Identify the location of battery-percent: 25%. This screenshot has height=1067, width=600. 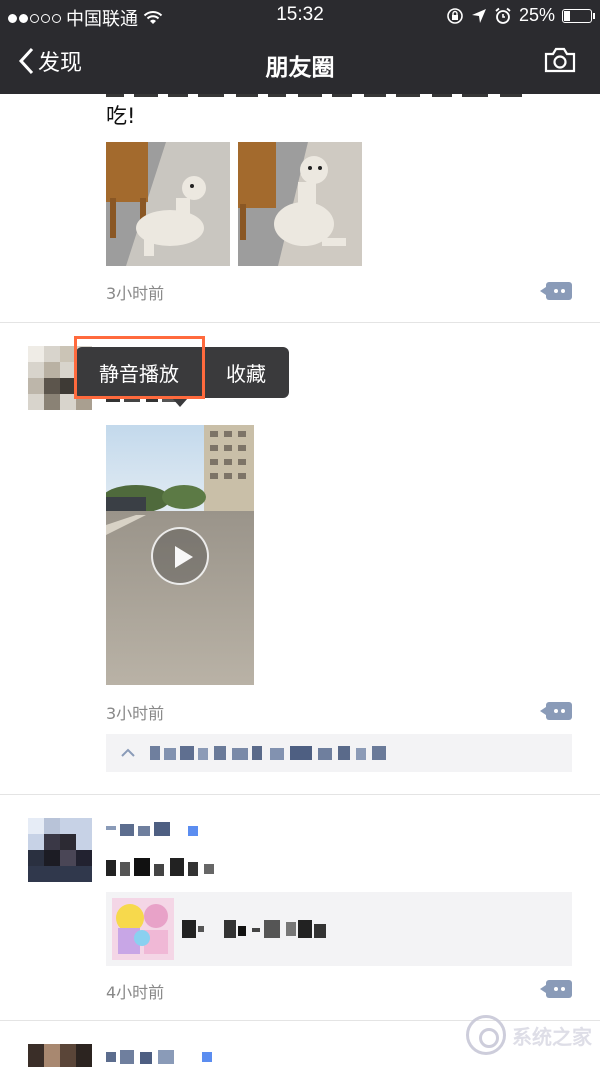
(536, 15).